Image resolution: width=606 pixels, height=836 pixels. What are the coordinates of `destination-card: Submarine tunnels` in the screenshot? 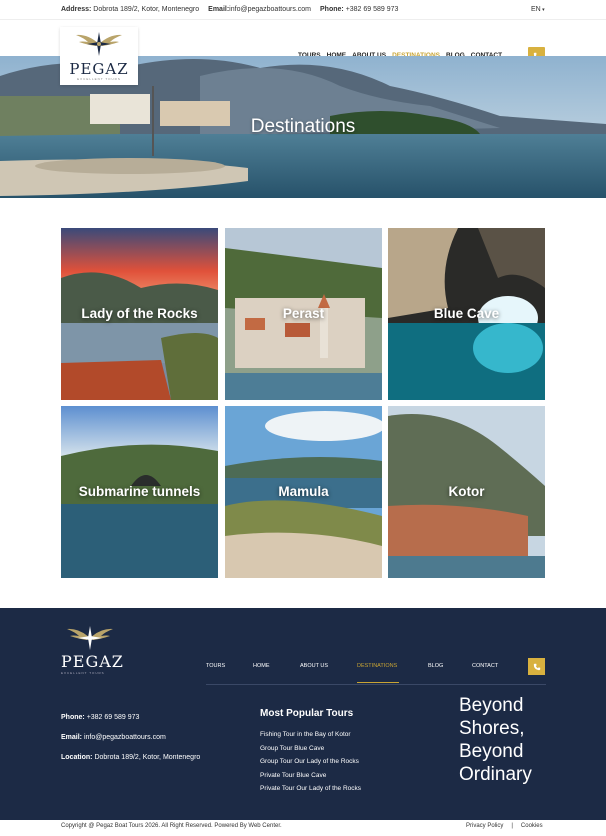 It's located at (139, 492).